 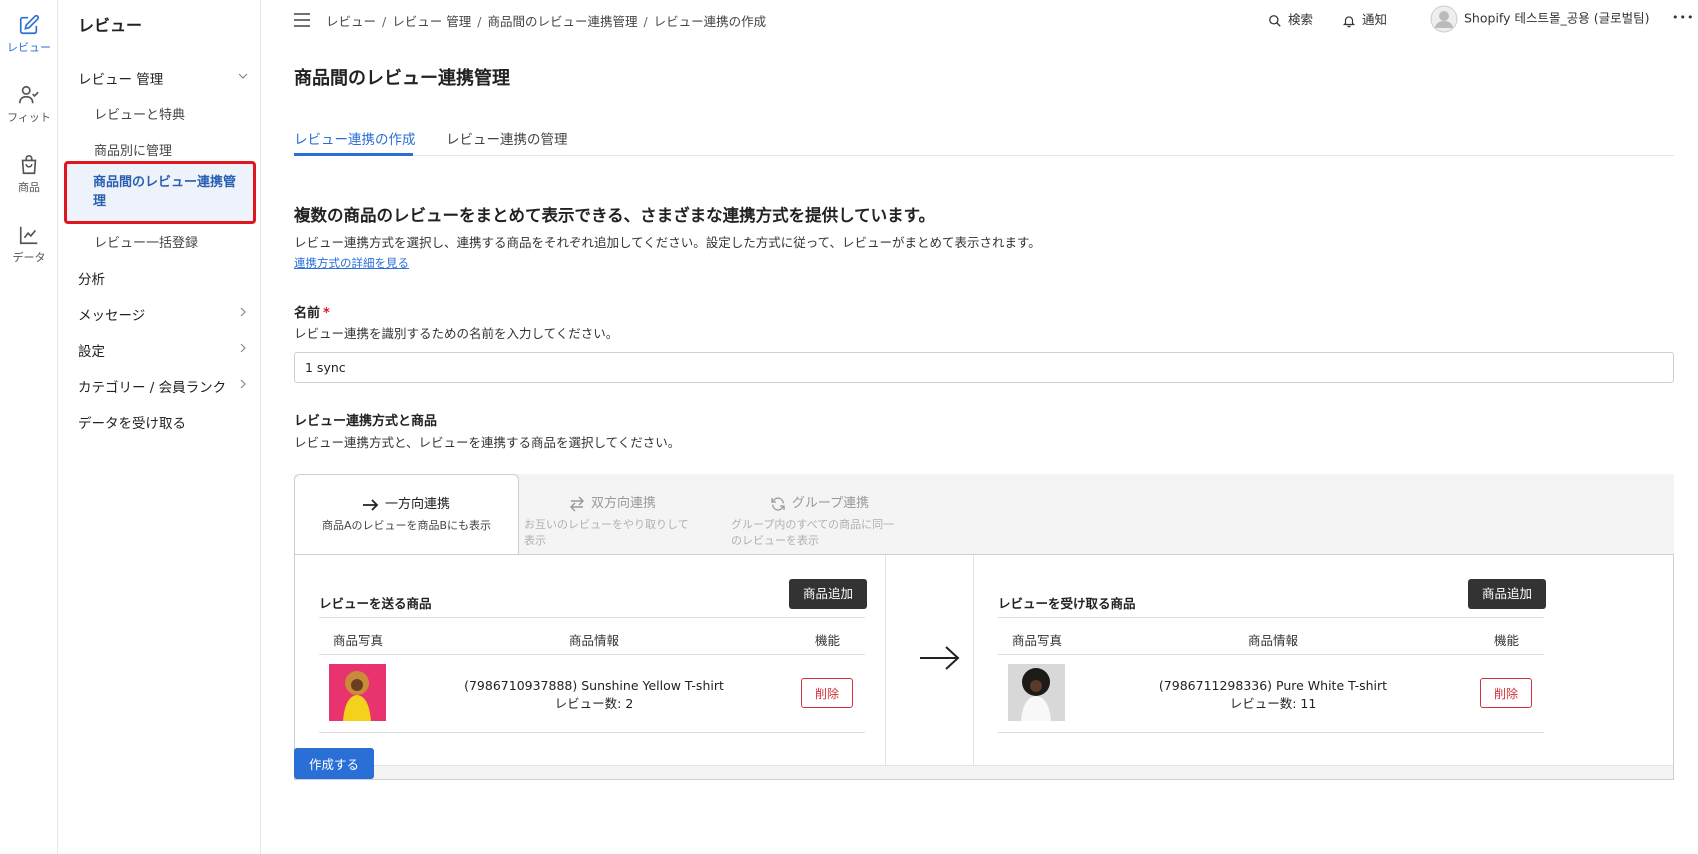 I want to click on create-button: 作成する, so click(x=334, y=763).